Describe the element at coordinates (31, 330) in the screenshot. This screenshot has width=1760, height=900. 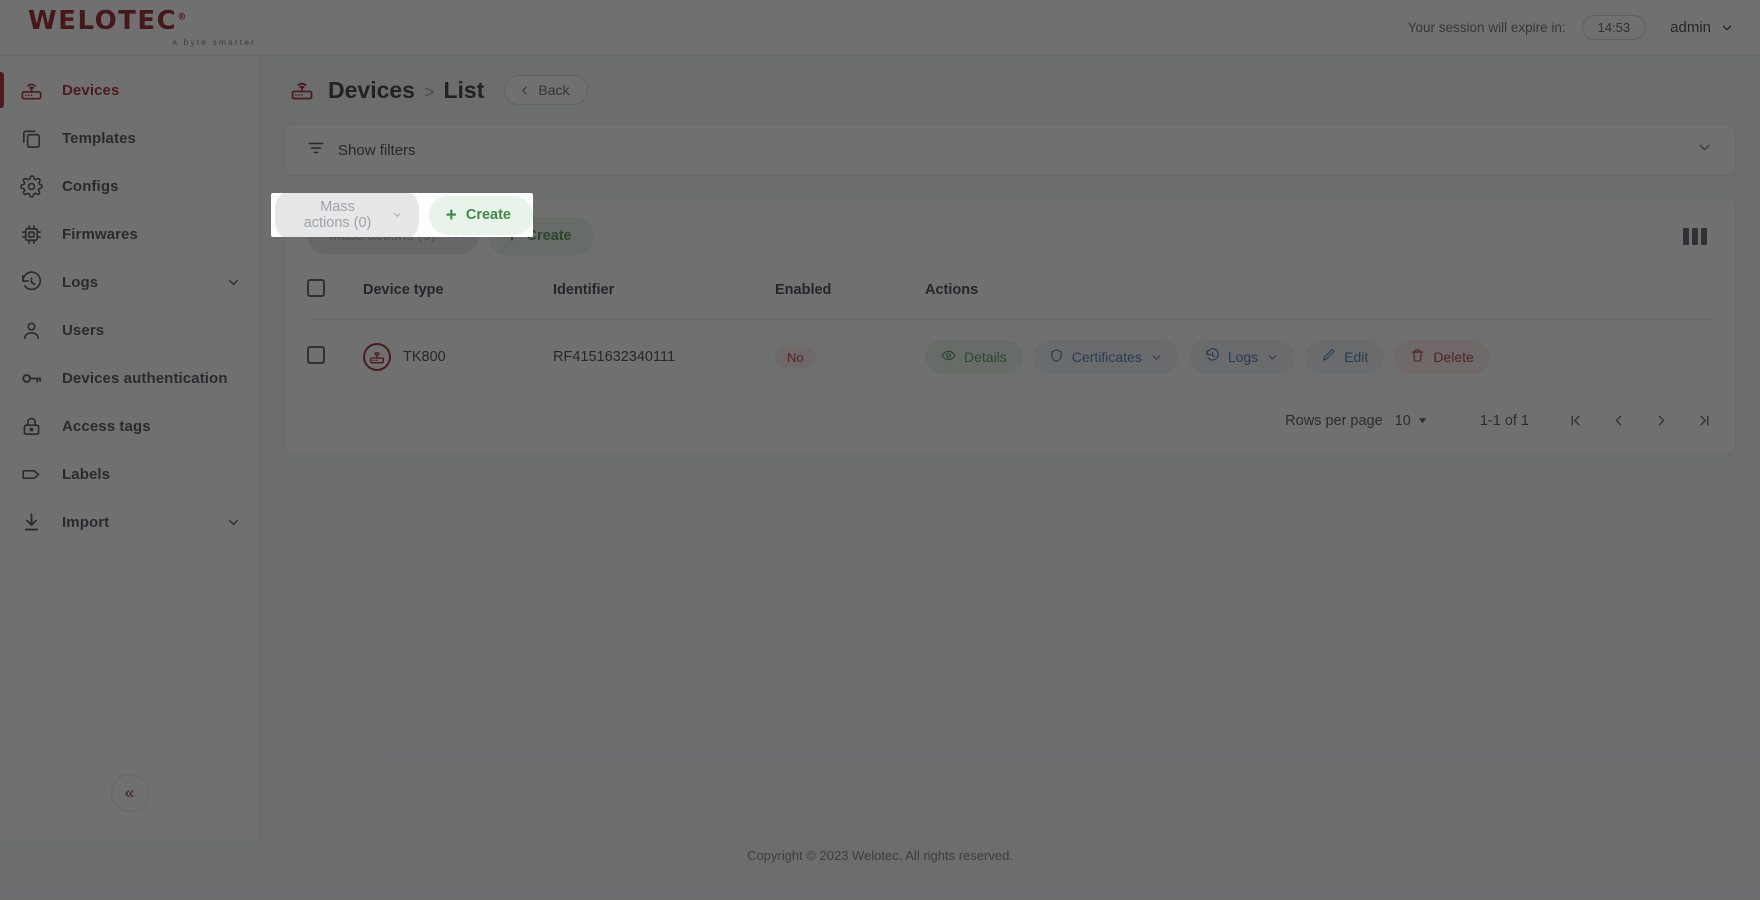
I see `user-icon` at that location.